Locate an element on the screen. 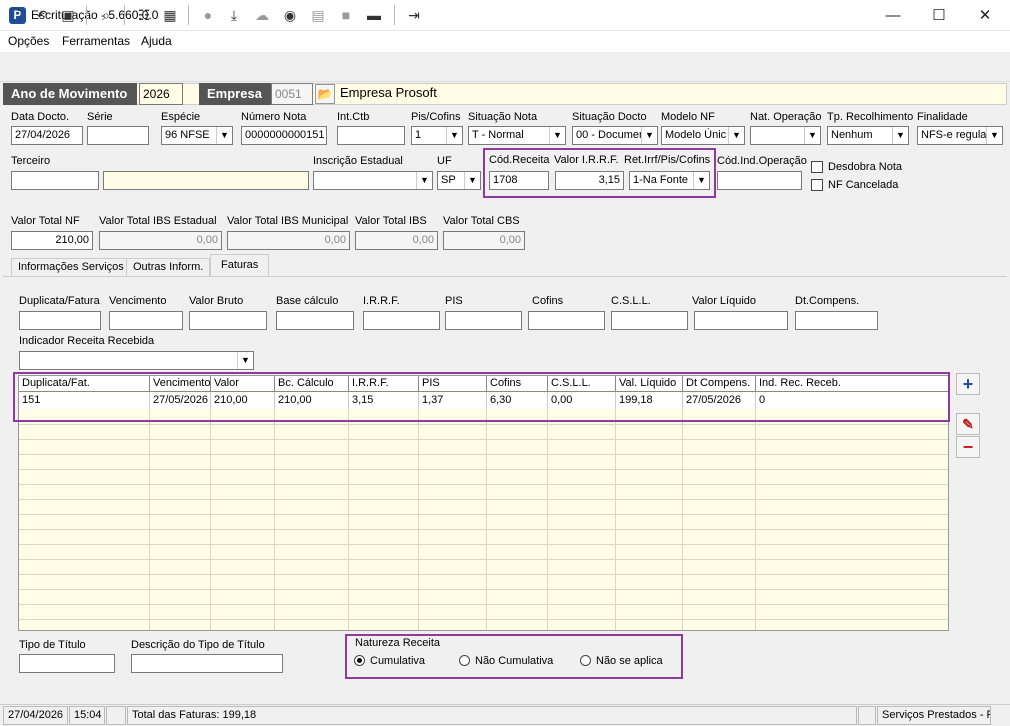 Image resolution: width=1010 pixels, height=726 pixels. tab-outras-inform: Outras Inform. is located at coordinates (168, 267).